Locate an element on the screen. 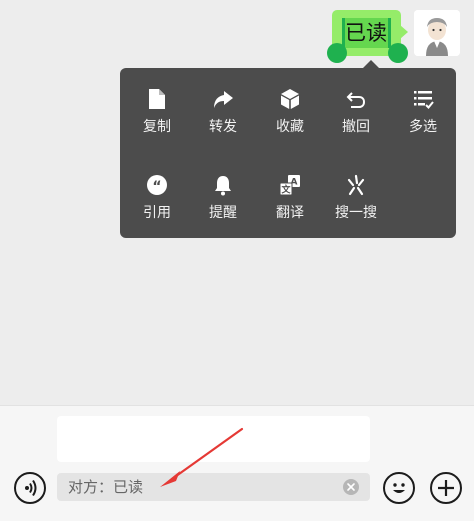  menu-item-remind: 提醒 is located at coordinates (223, 191).